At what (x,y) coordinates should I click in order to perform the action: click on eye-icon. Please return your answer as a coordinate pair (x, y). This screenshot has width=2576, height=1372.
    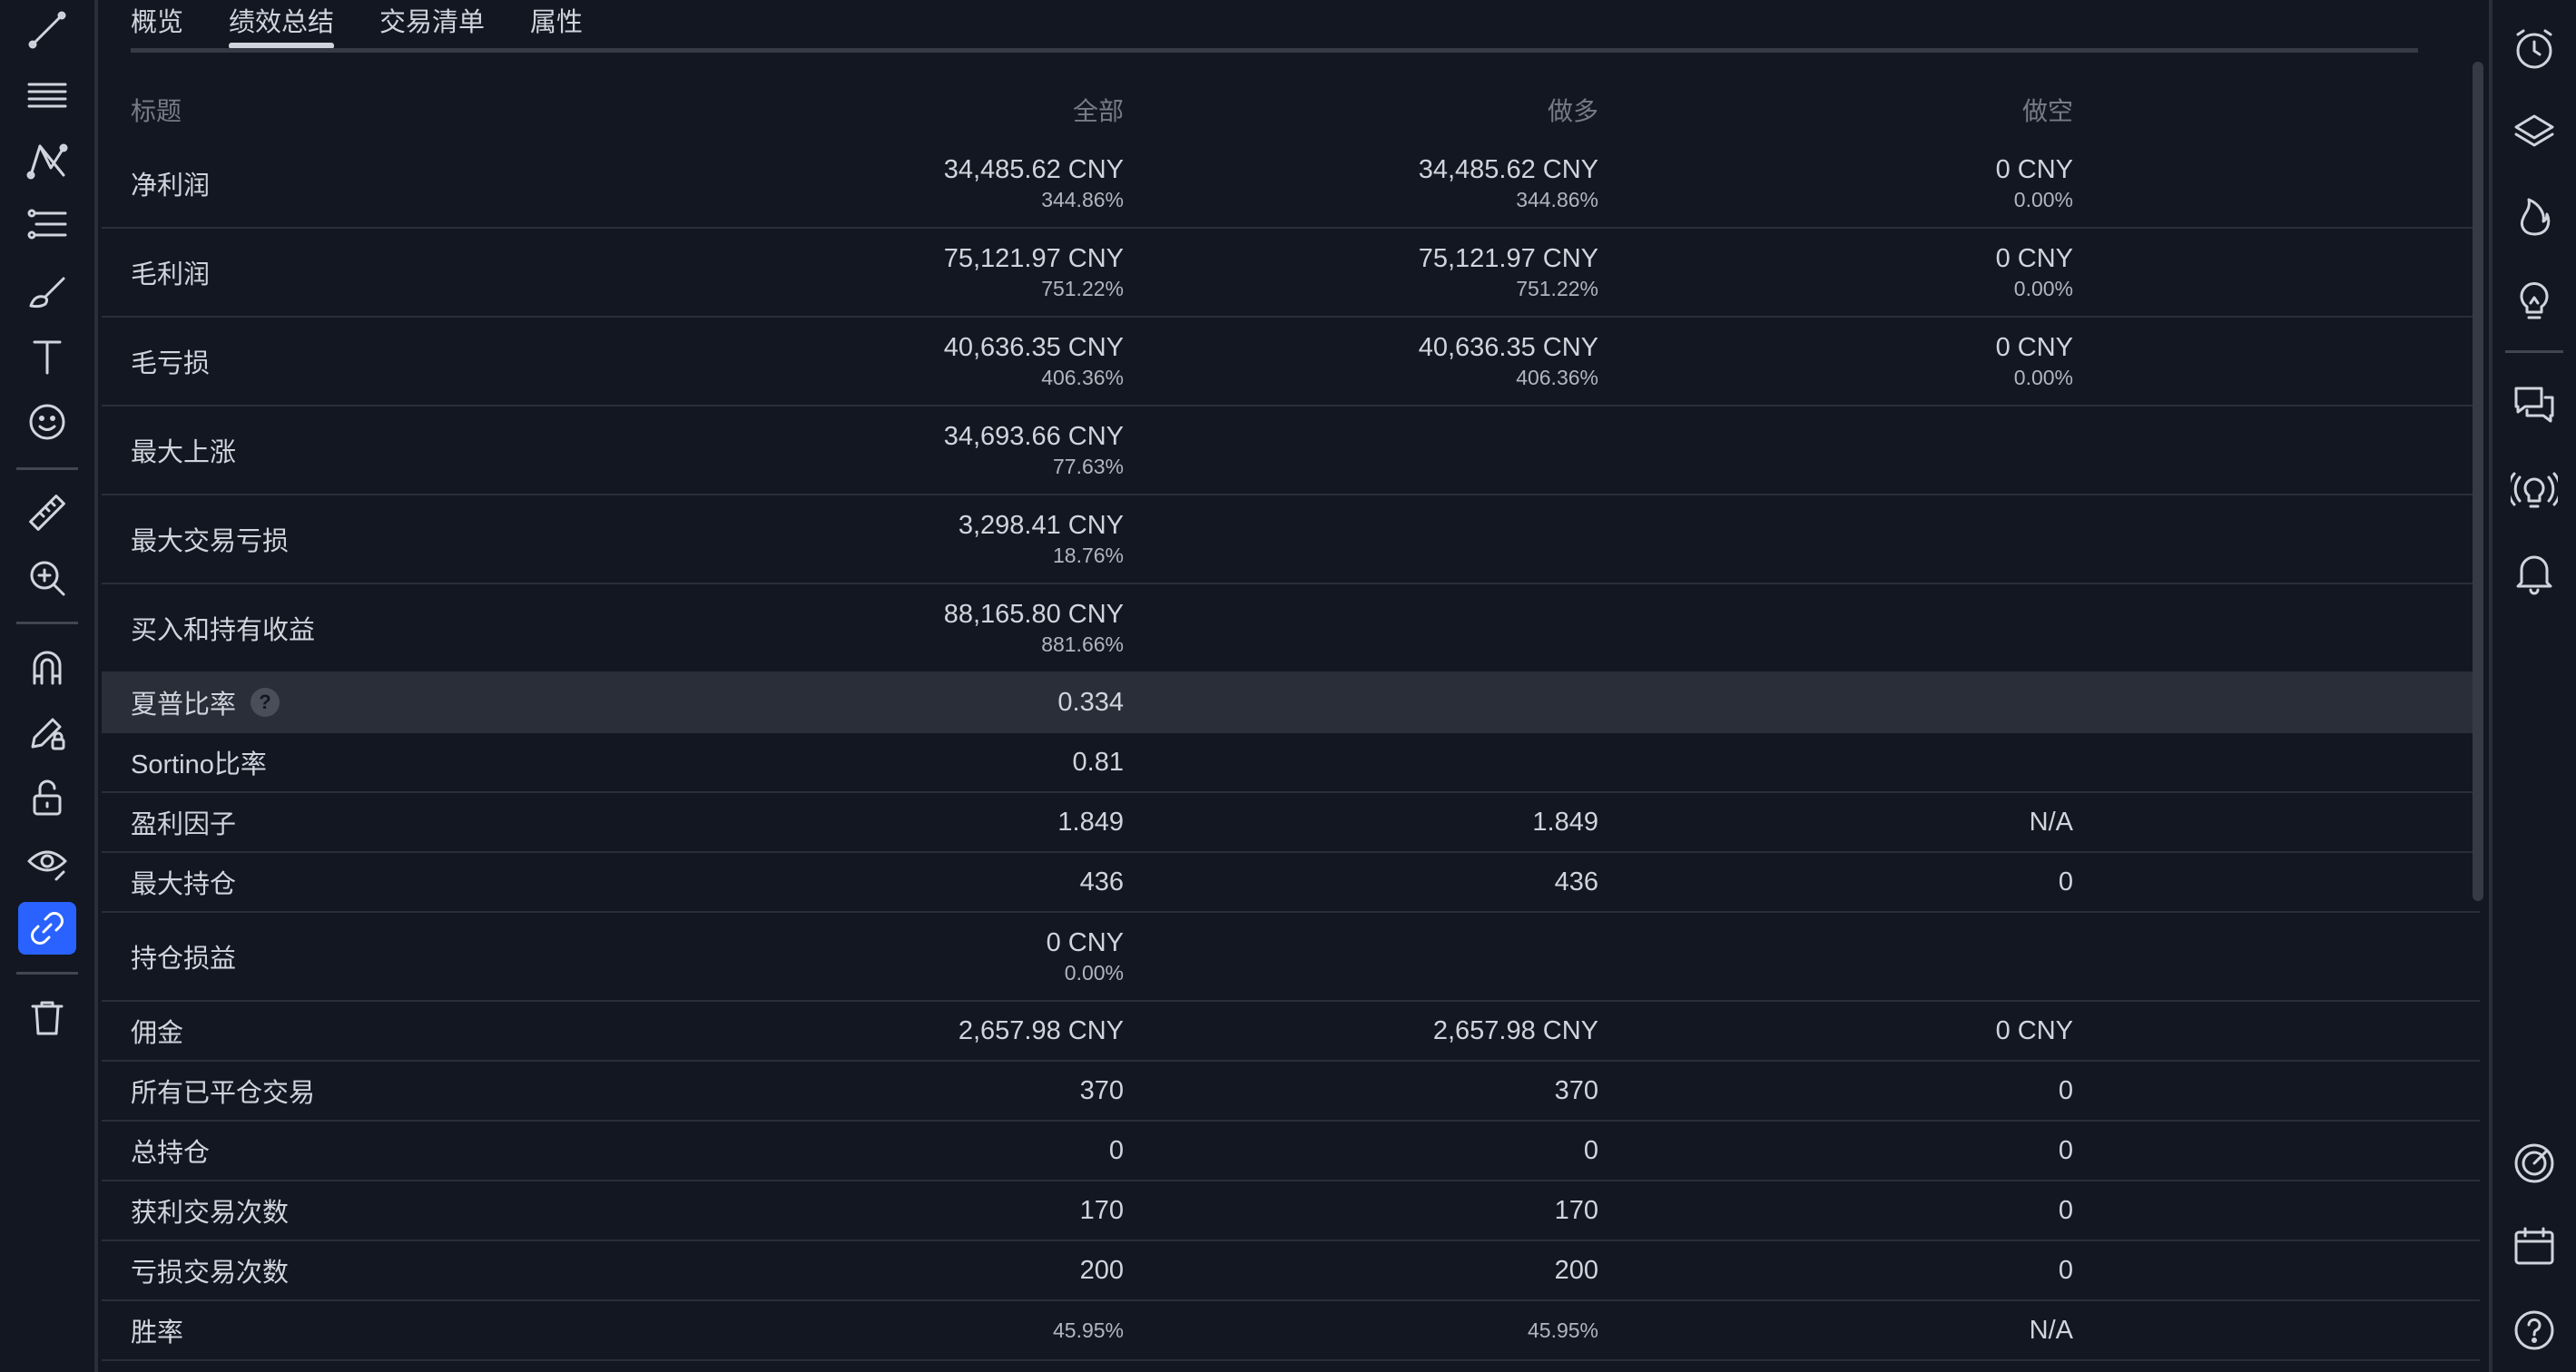
    Looking at the image, I should click on (47, 863).